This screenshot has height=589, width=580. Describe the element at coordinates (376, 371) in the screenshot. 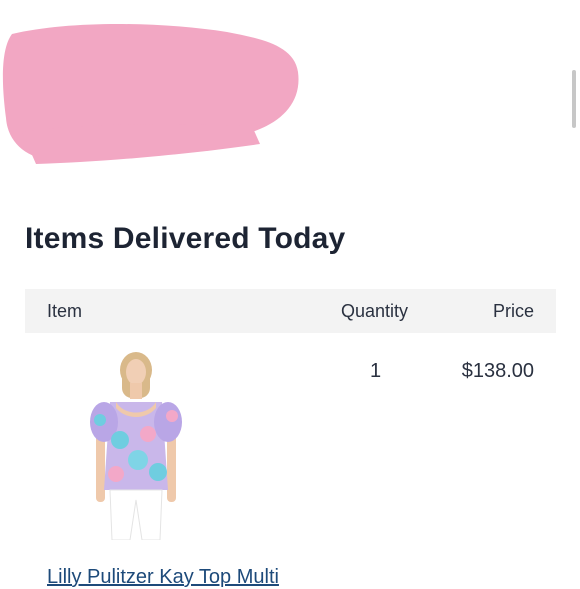

I see `item-quantity: 1` at that location.